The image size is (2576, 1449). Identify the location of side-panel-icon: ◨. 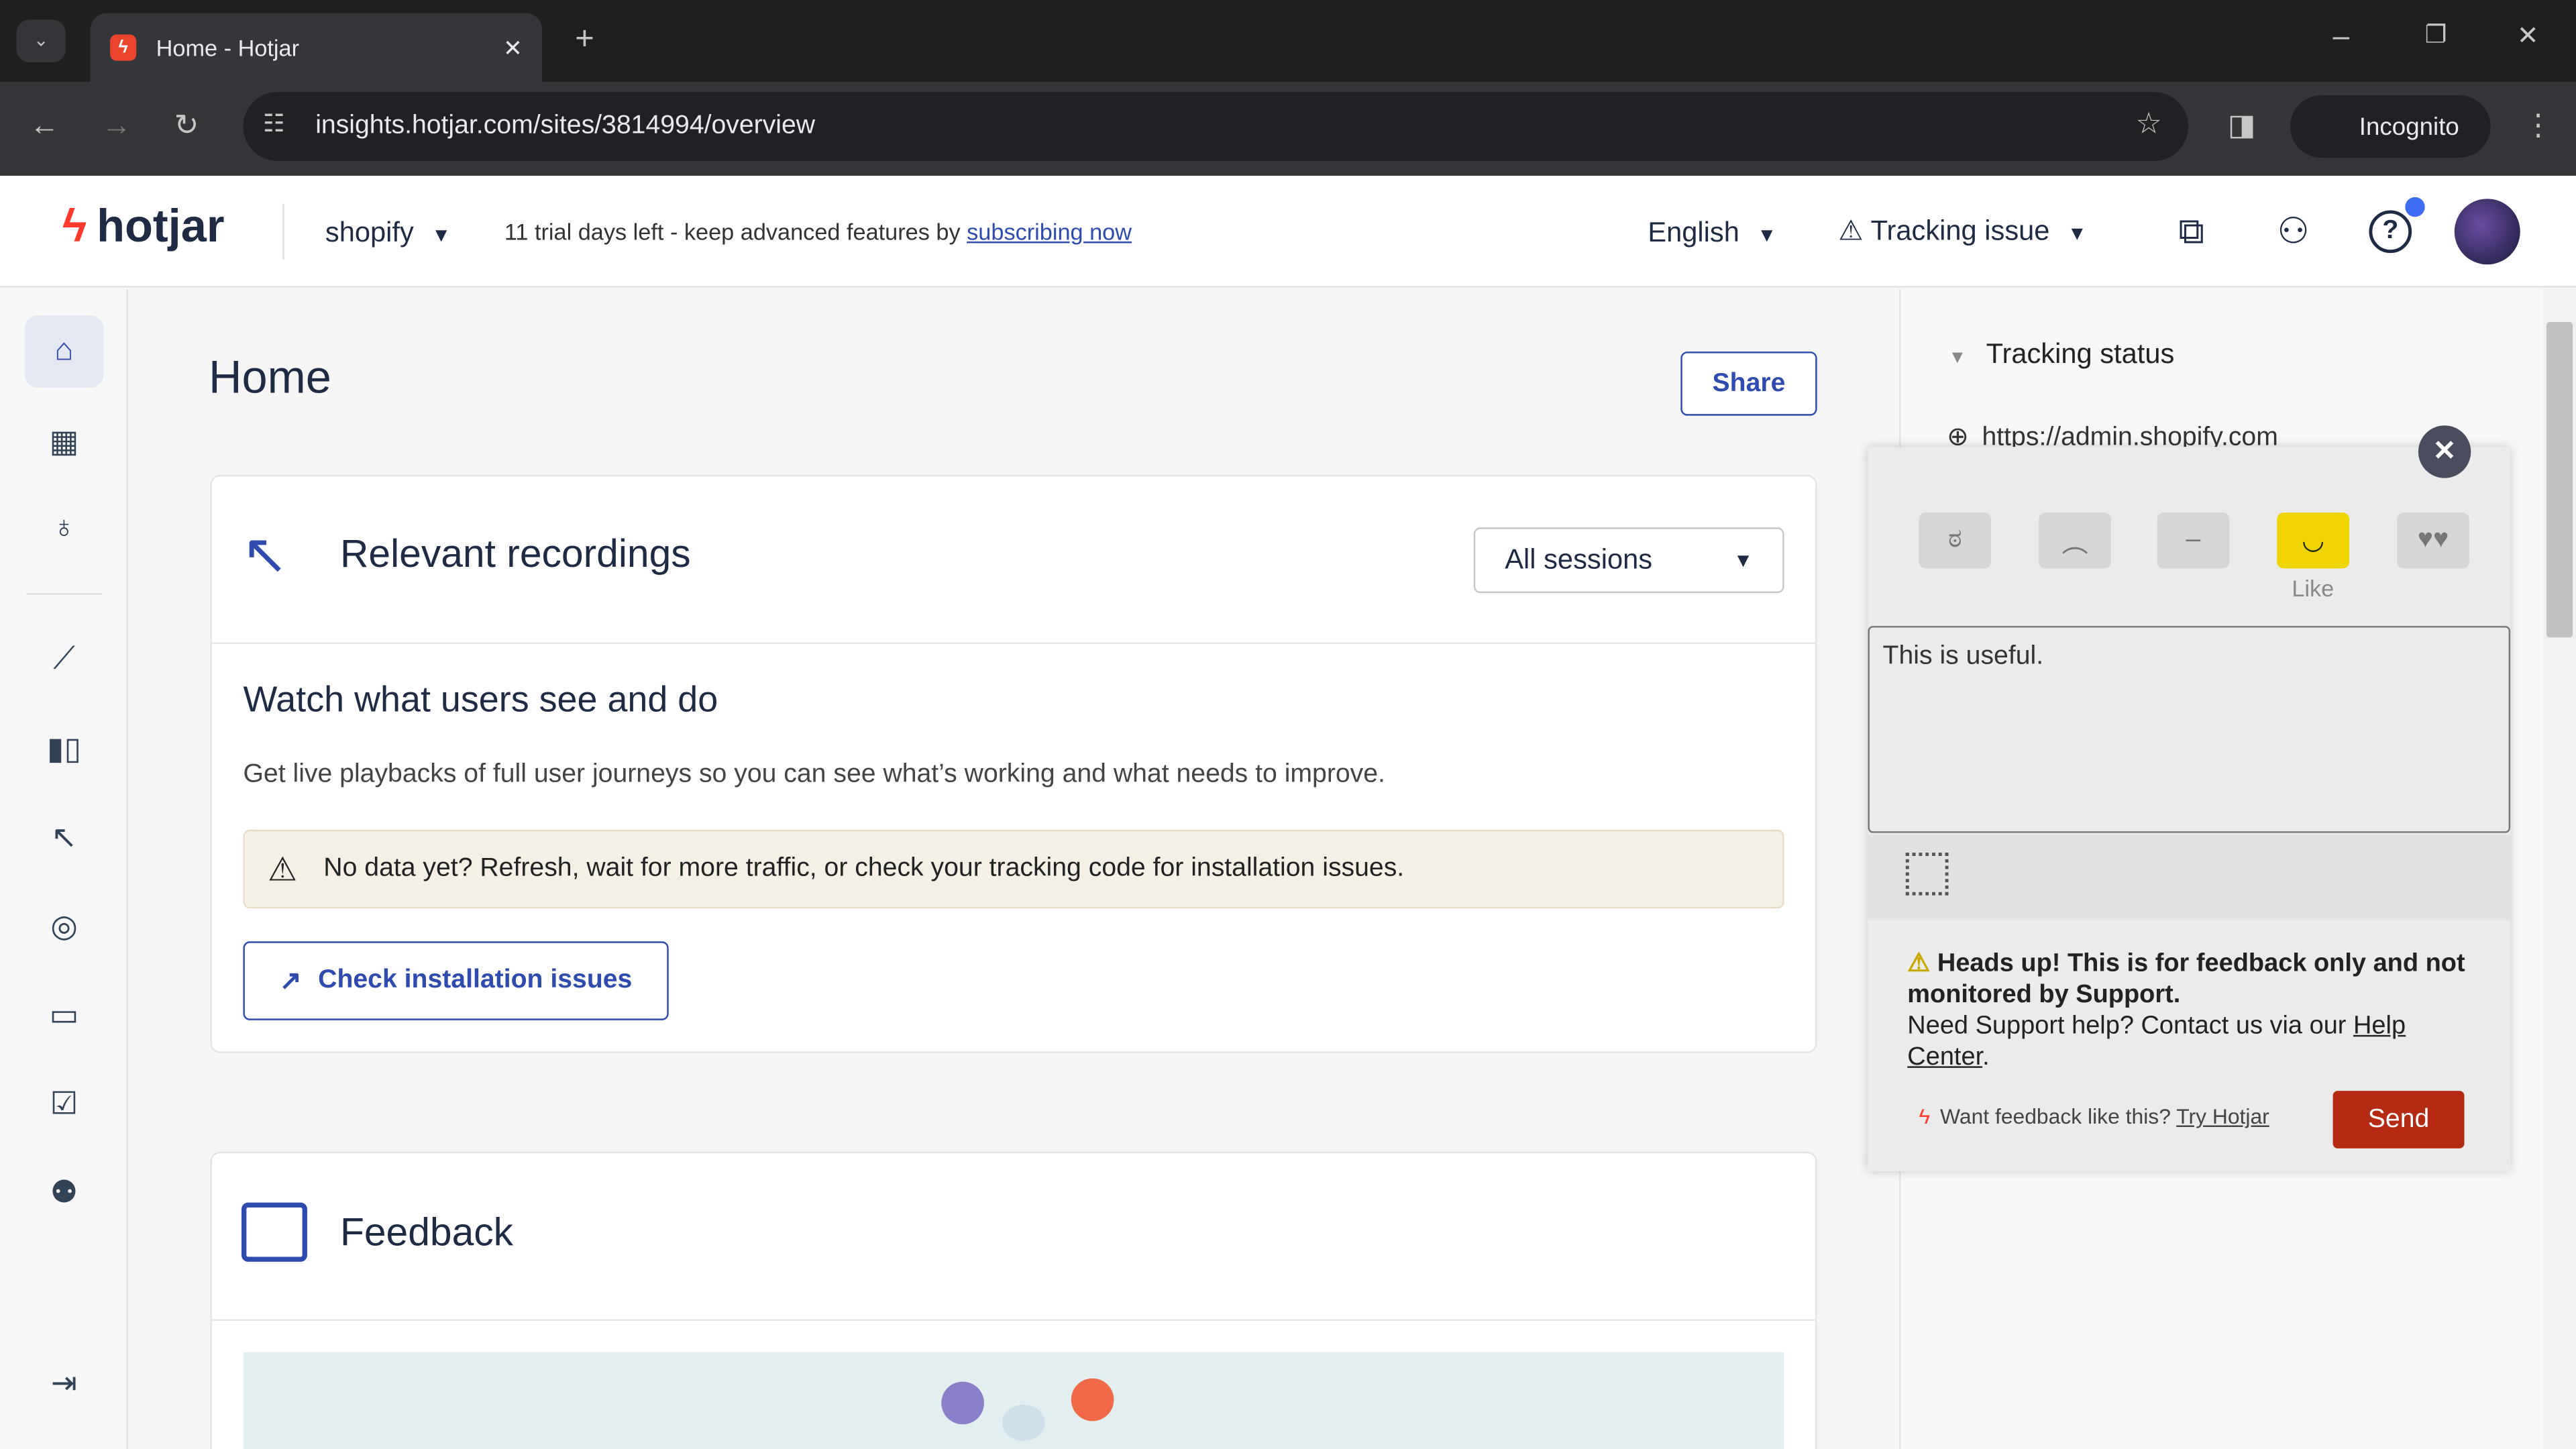
(2242, 126).